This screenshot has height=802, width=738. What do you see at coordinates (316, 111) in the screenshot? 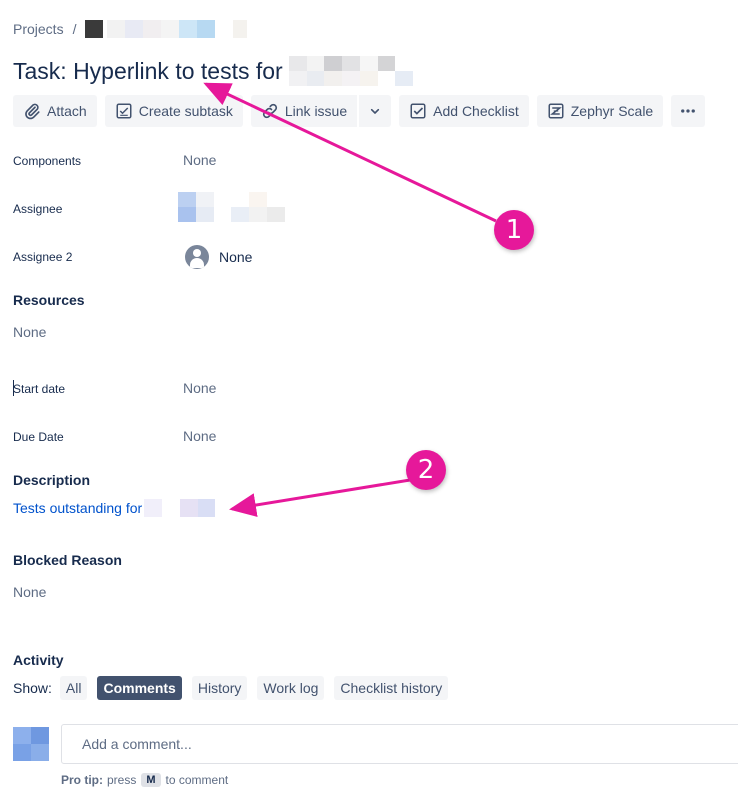
I see `link-issue-label: Link issue` at bounding box center [316, 111].